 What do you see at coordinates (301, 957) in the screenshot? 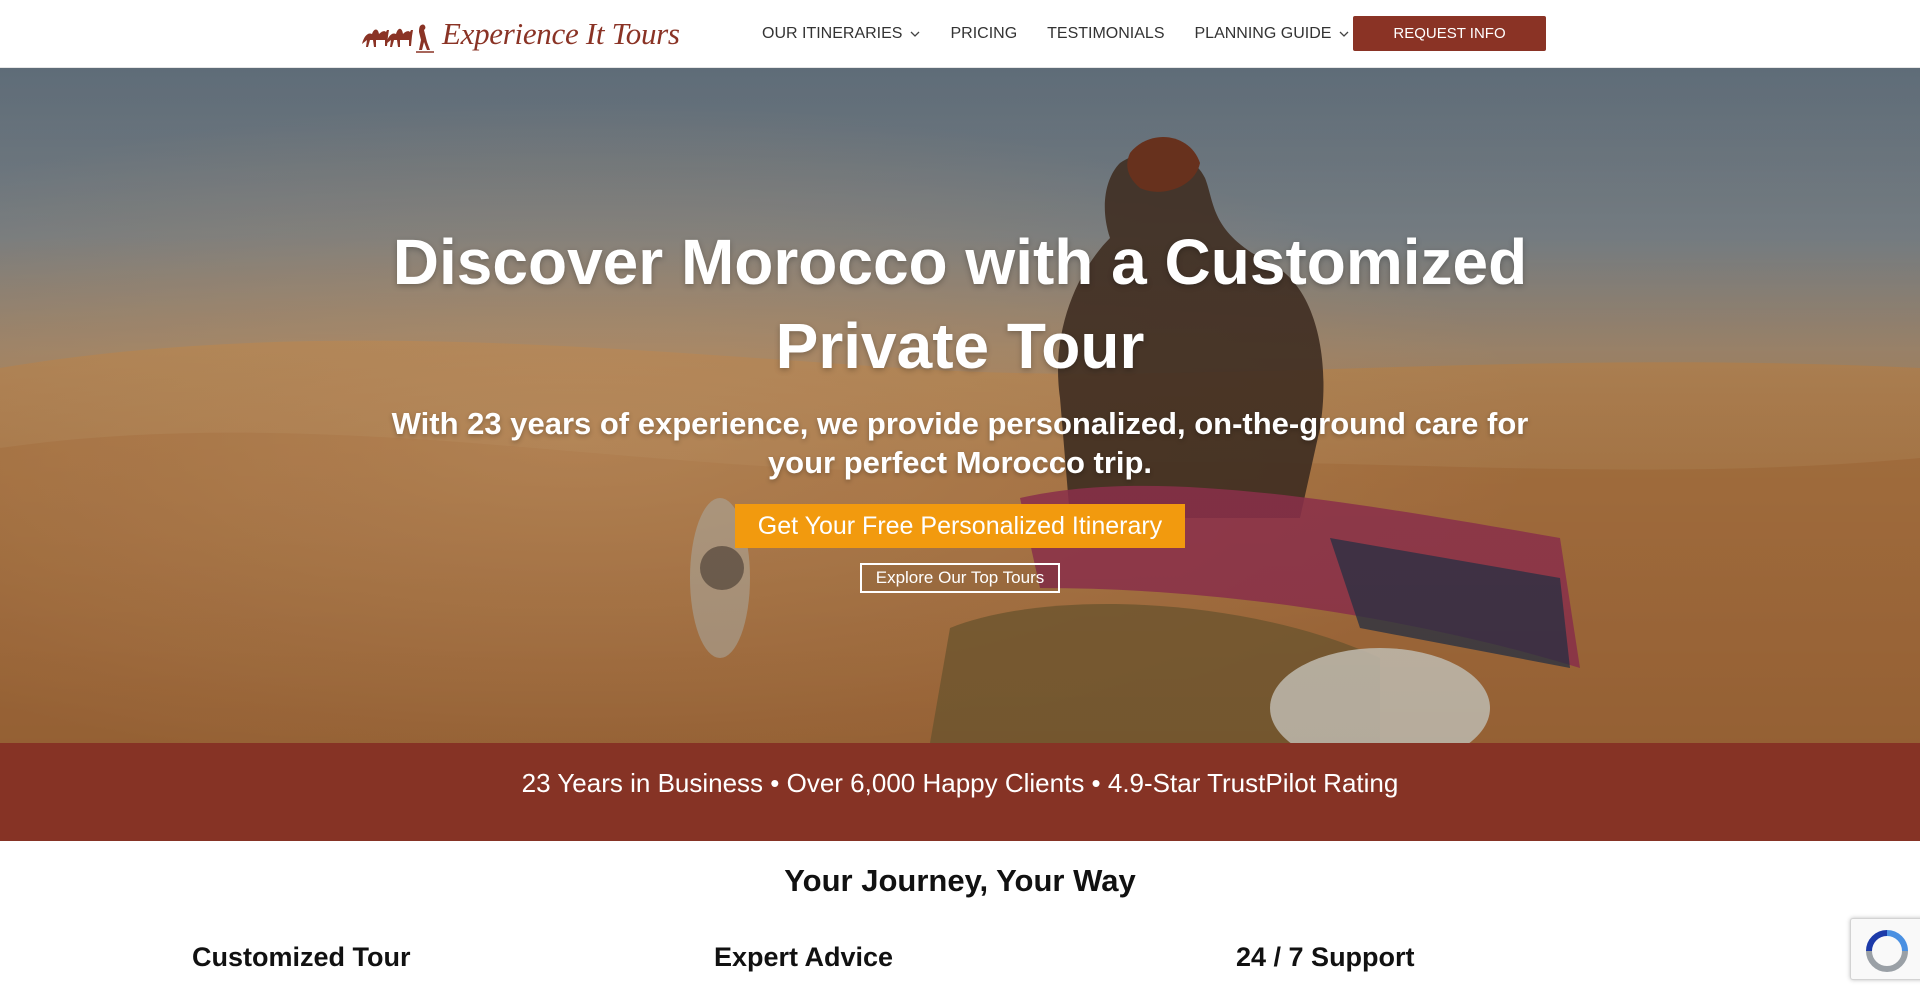
I see `feature-customized-tour-title: Customized Tour` at bounding box center [301, 957].